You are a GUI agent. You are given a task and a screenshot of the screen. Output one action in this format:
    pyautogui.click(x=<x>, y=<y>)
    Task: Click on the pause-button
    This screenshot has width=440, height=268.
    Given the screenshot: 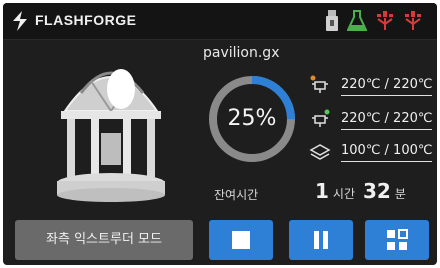 What is the action you would take?
    pyautogui.click(x=321, y=240)
    